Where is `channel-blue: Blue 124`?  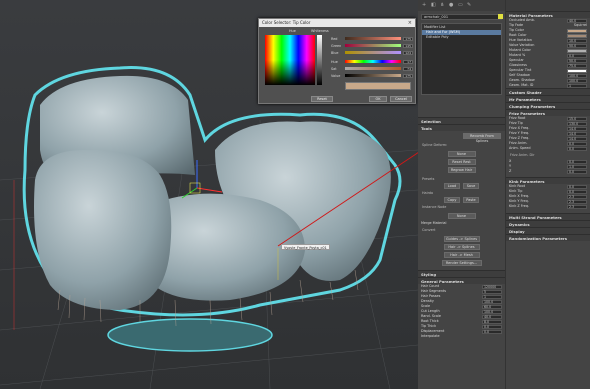 channel-blue: Blue 124 is located at coordinates (372, 52).